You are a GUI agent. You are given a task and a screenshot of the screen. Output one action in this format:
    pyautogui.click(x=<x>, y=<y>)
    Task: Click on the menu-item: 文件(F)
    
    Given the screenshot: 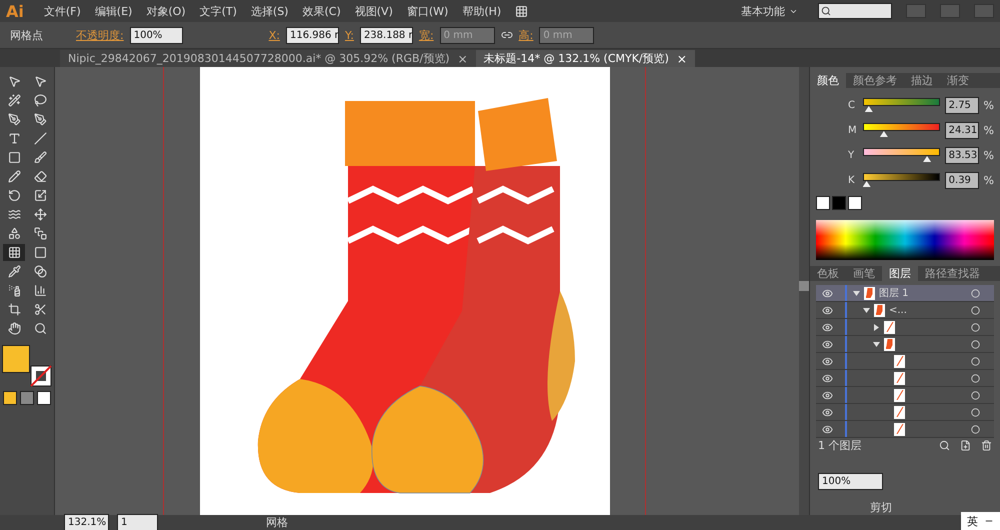 What is the action you would take?
    pyautogui.click(x=62, y=11)
    